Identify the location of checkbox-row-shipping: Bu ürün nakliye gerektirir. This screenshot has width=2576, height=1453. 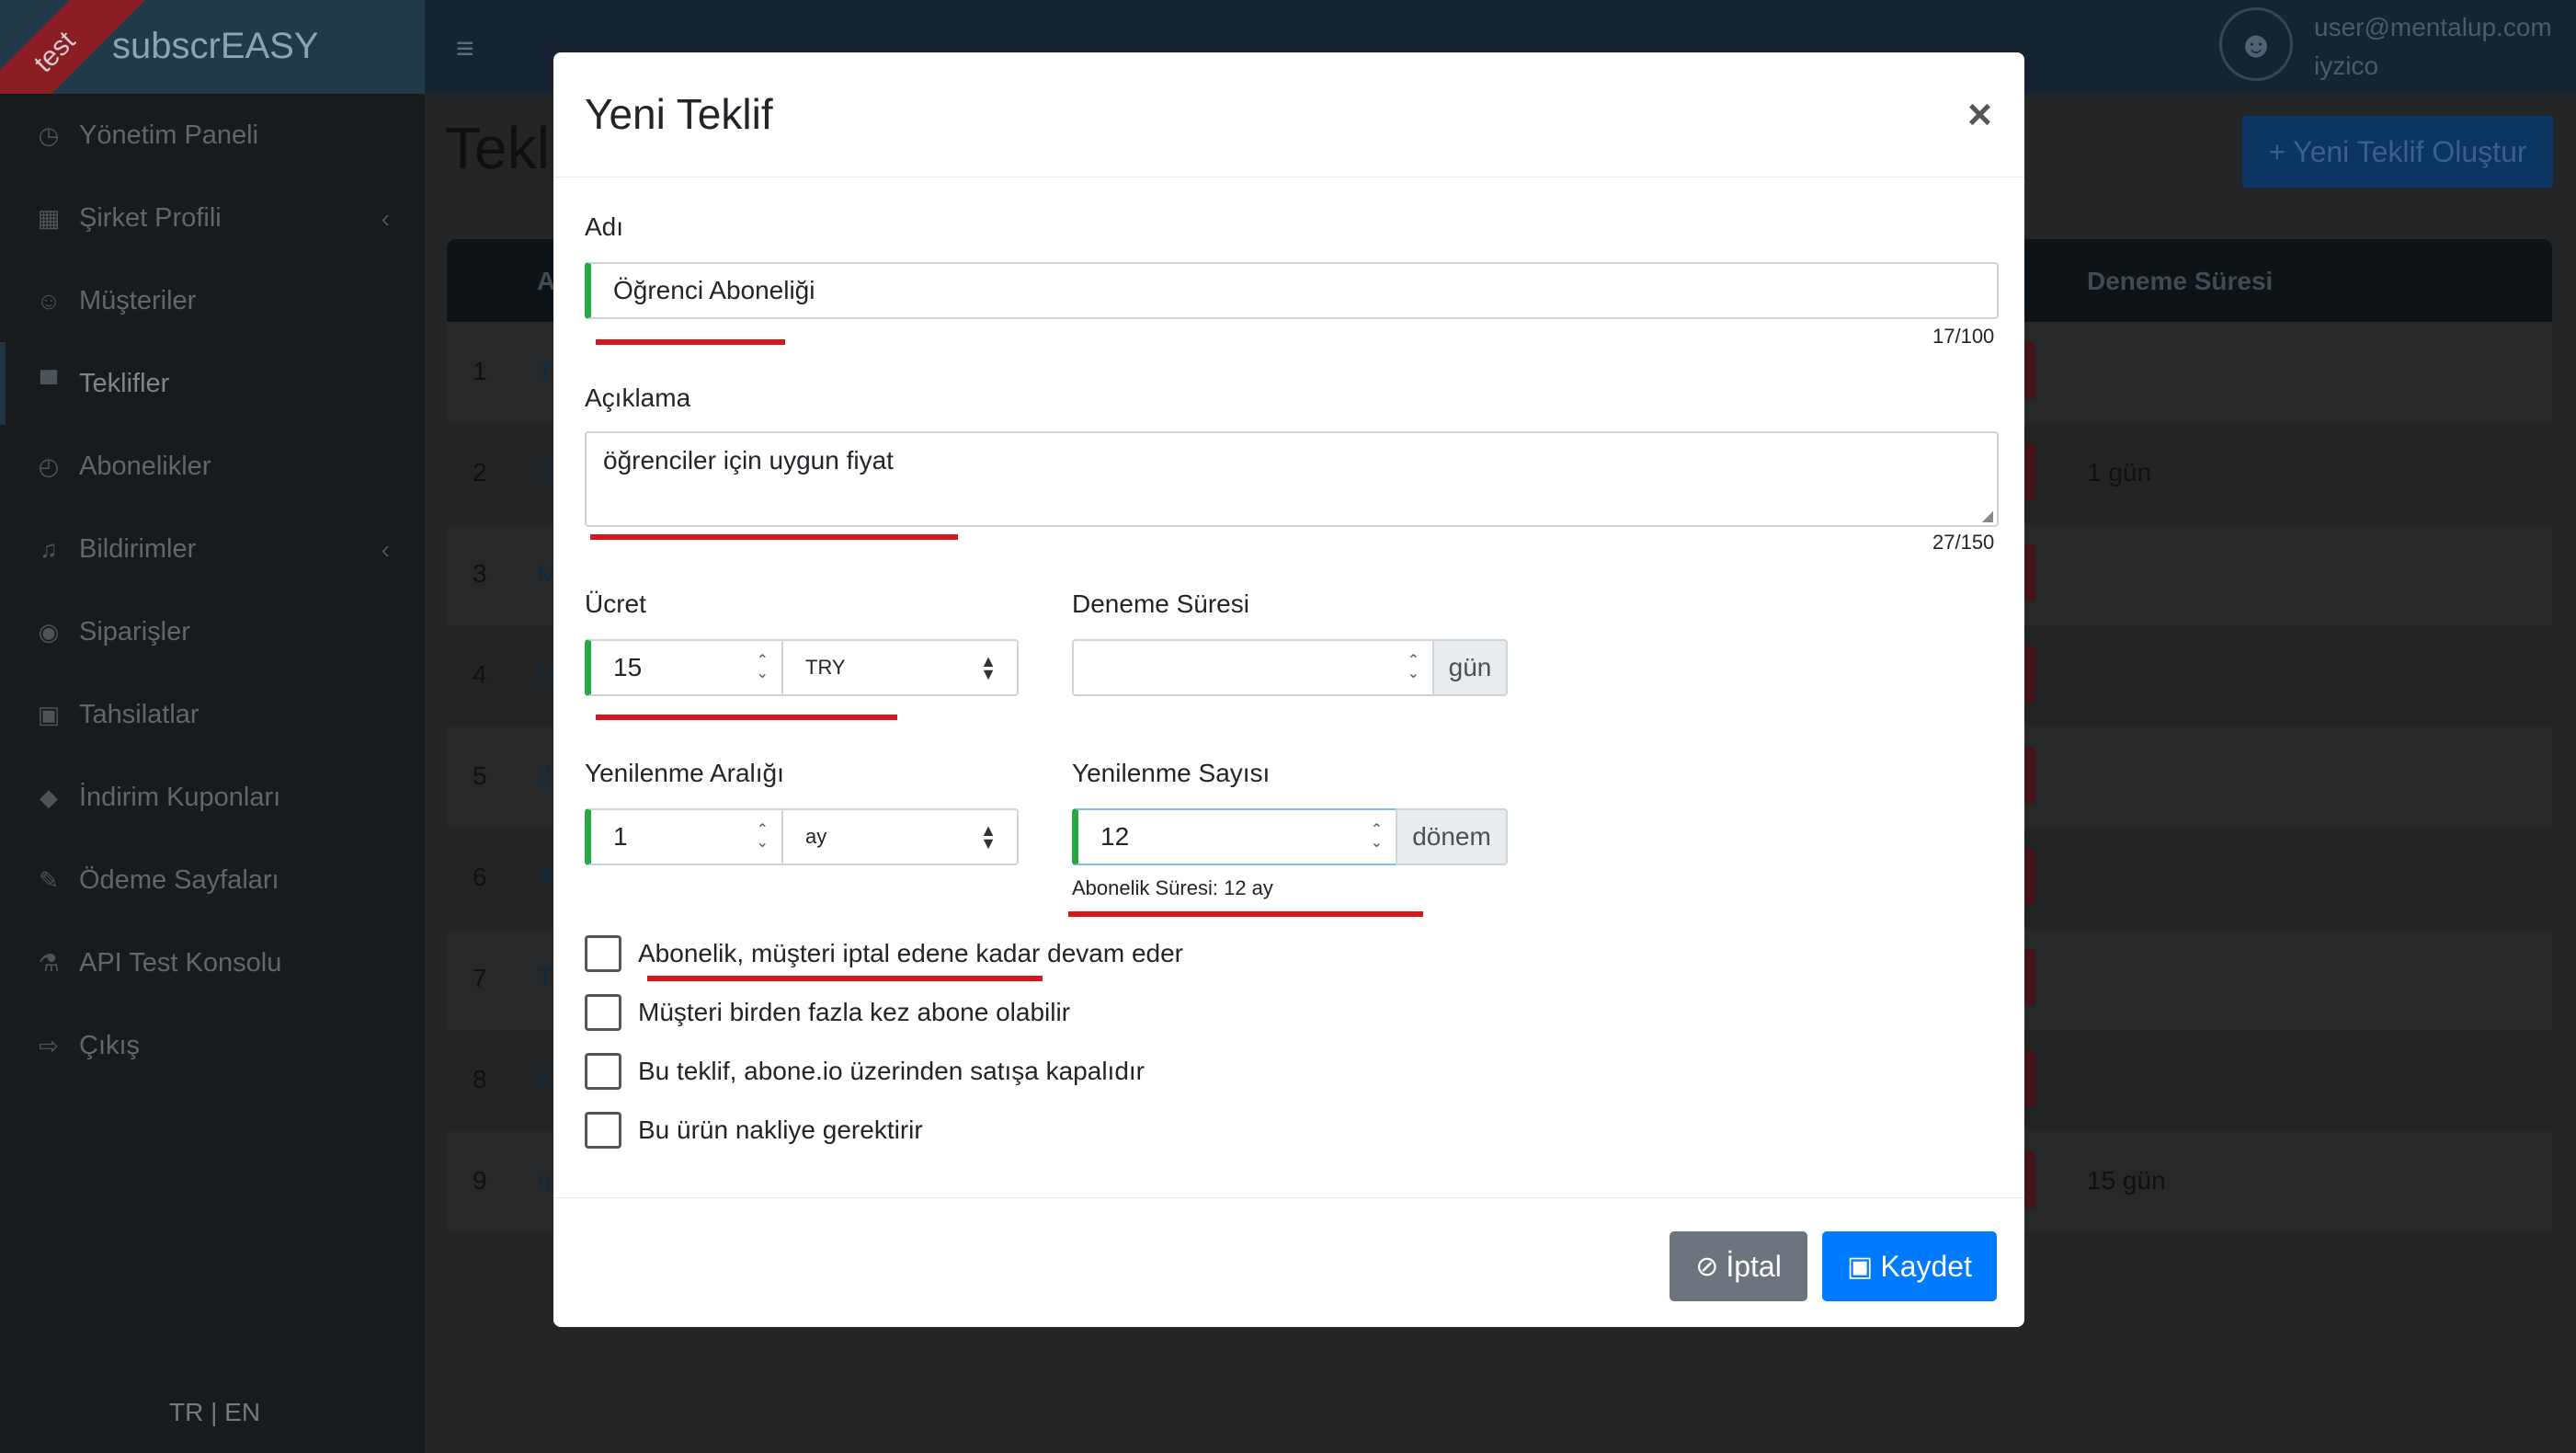
(754, 1130).